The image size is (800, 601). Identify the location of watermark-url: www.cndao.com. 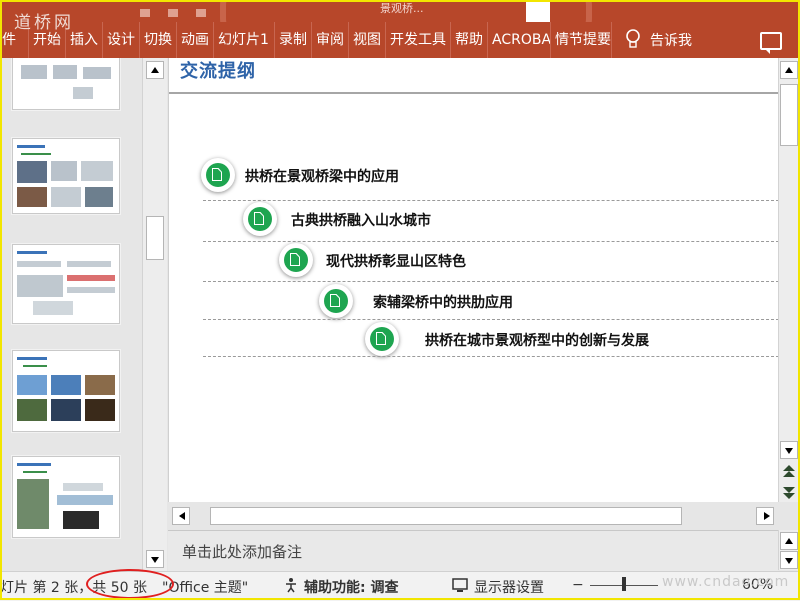
(726, 582).